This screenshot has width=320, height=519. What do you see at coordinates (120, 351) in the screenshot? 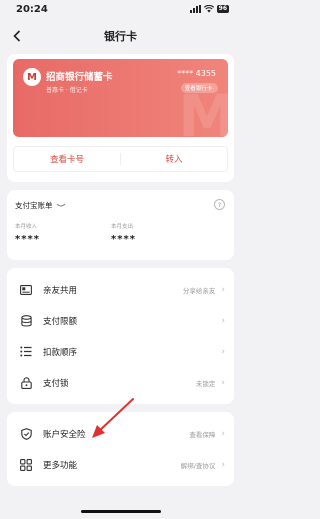
I see `menu-item-deduction-order: 扣款顺序 ›` at bounding box center [120, 351].